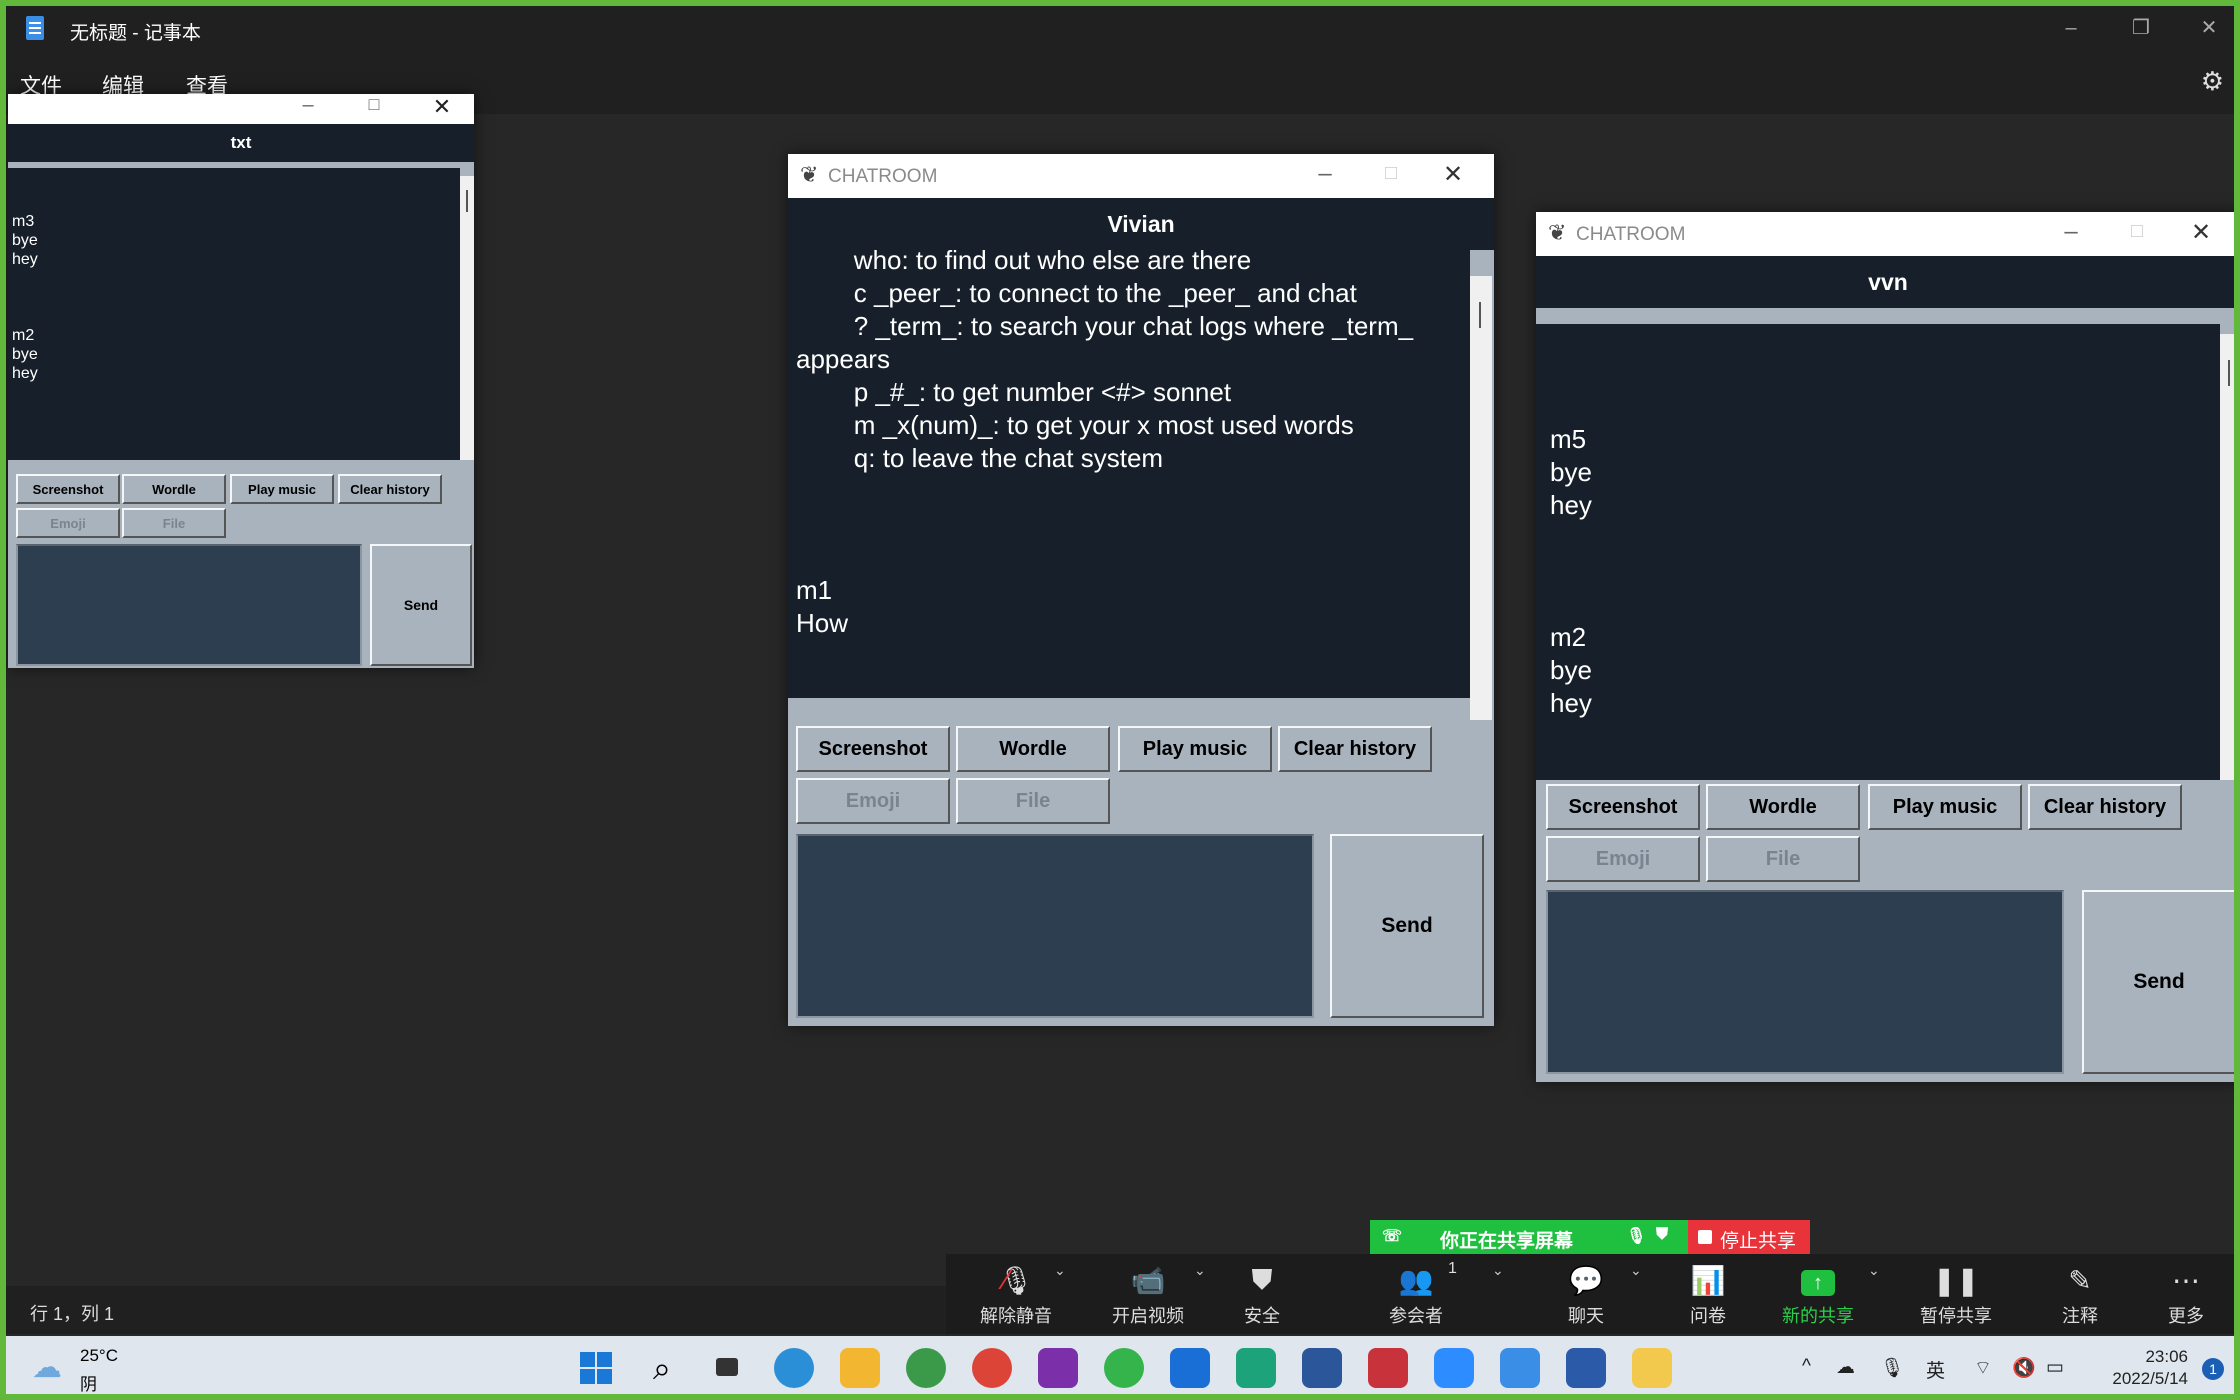  What do you see at coordinates (1749, 1237) in the screenshot?
I see `stop-share-button: 停止共享` at bounding box center [1749, 1237].